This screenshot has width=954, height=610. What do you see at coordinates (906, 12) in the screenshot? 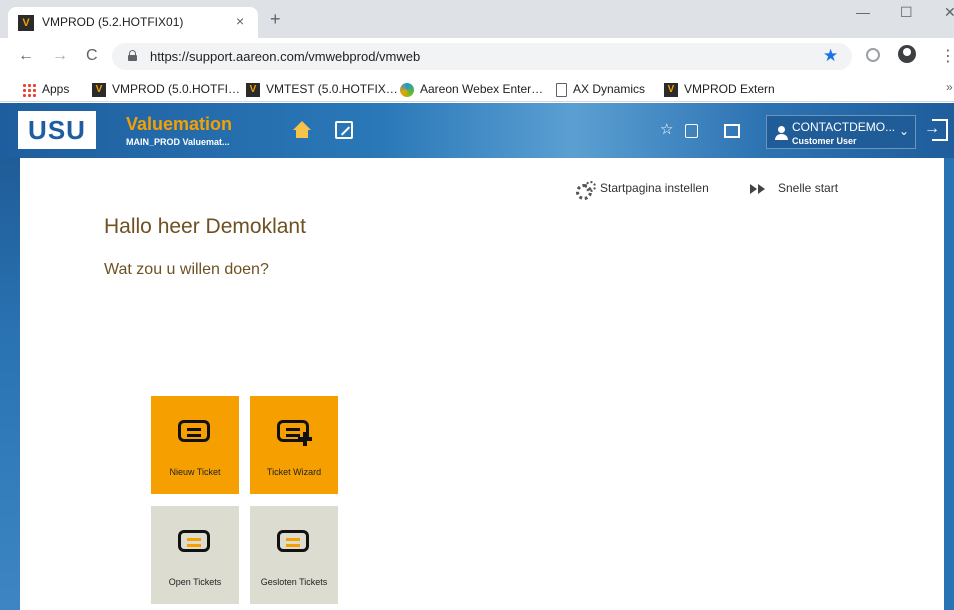
I see `window-maximize-button: ☐` at bounding box center [906, 12].